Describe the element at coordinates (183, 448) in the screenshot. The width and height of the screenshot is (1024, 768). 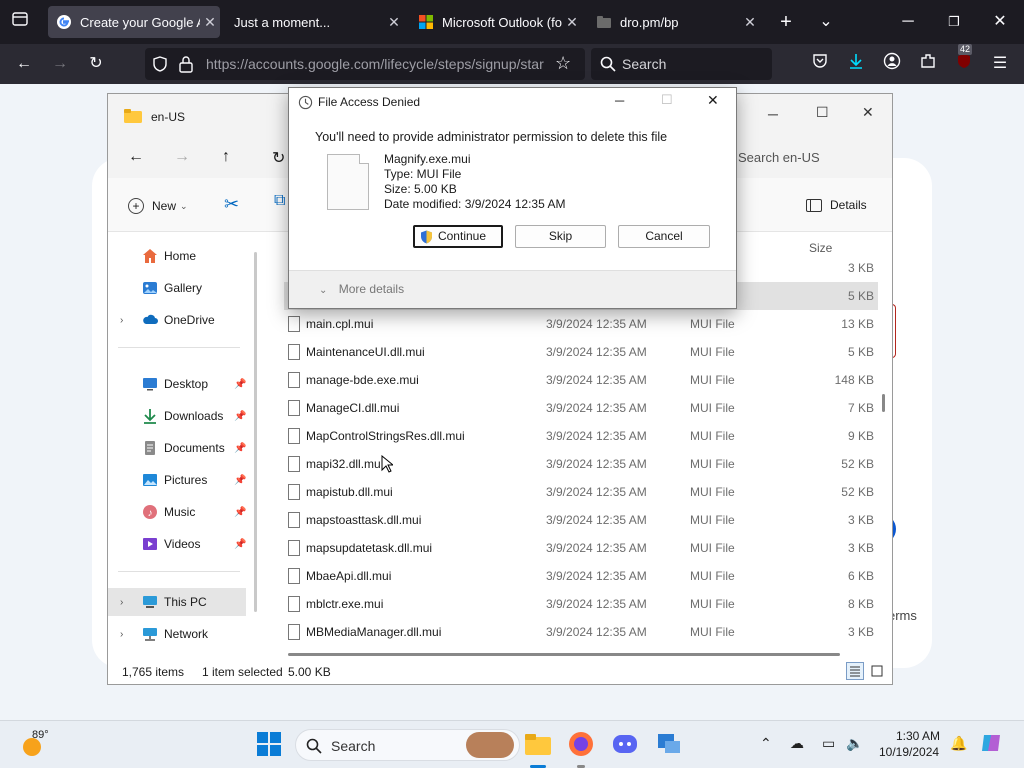
I see `sidebar-item-documents: Documents 📌` at that location.